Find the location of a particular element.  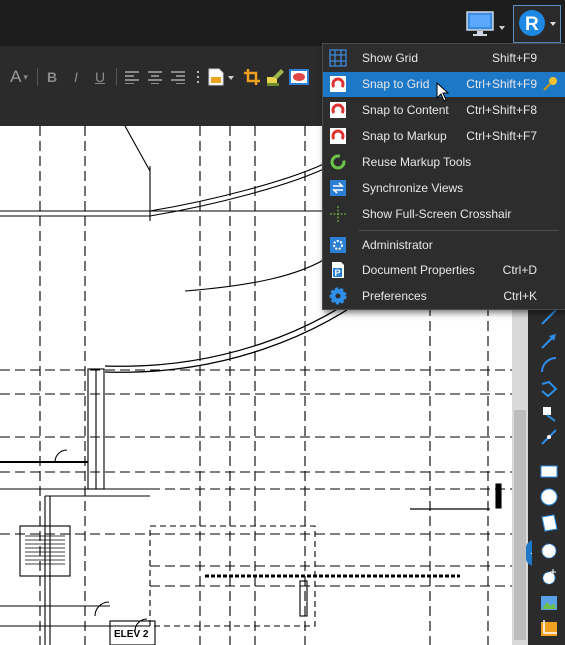

menu-item-show-grid: Show Grid Shift+F9 is located at coordinates (444, 58).